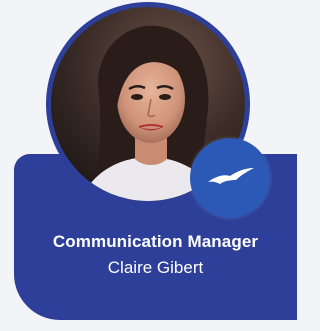 This screenshot has width=320, height=331. I want to click on badge, so click(230, 178).